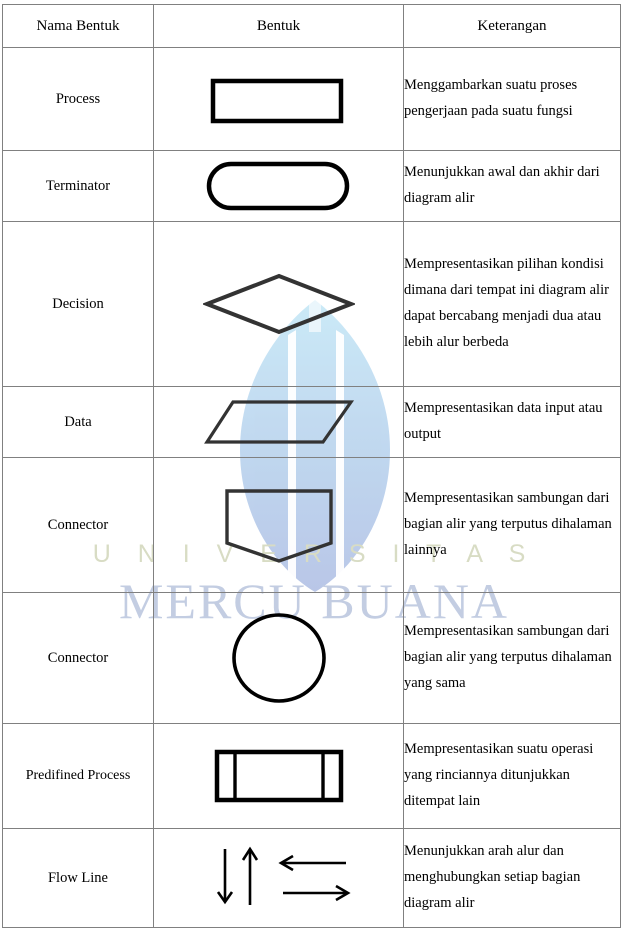 Image resolution: width=628 pixels, height=928 pixels. Describe the element at coordinates (278, 525) in the screenshot. I see `shape-figure-connector-offpage` at that location.